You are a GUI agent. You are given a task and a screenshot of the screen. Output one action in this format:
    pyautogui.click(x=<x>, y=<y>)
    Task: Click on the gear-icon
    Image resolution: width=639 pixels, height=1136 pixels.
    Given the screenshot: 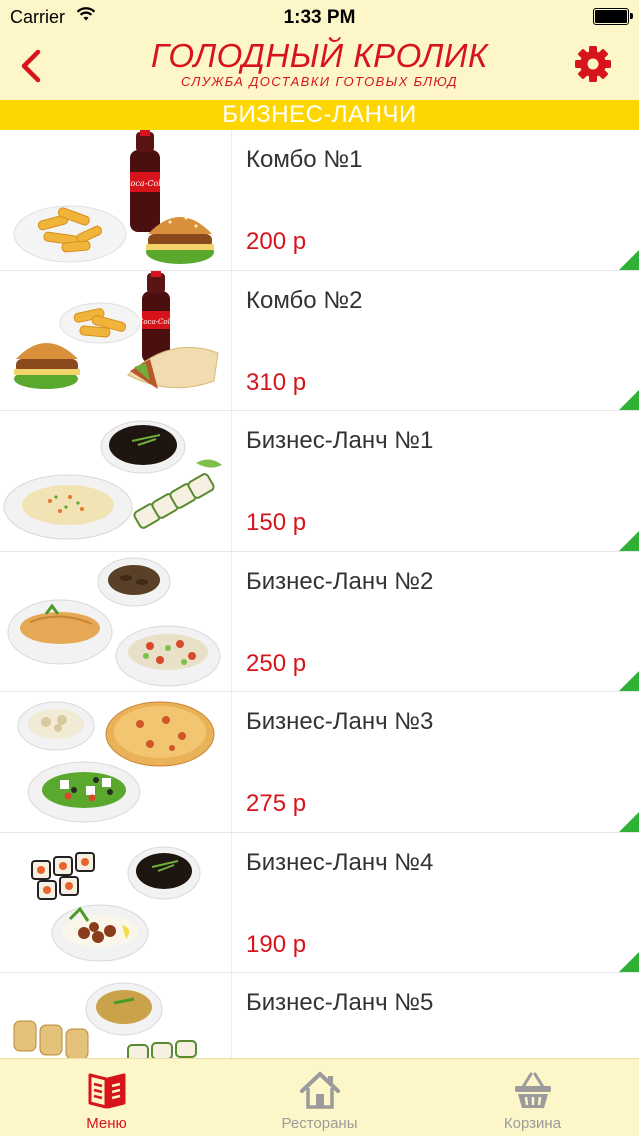 What is the action you would take?
    pyautogui.click(x=593, y=64)
    